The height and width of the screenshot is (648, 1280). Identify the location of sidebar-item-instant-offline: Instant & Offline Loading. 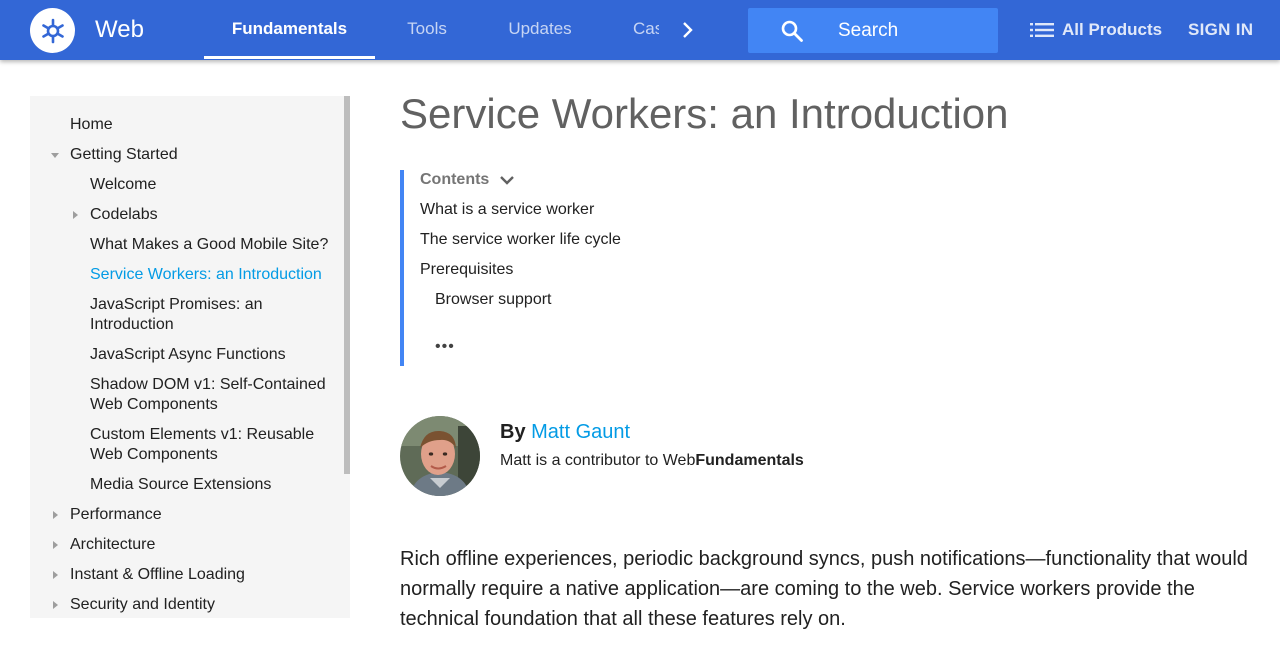
(157, 575).